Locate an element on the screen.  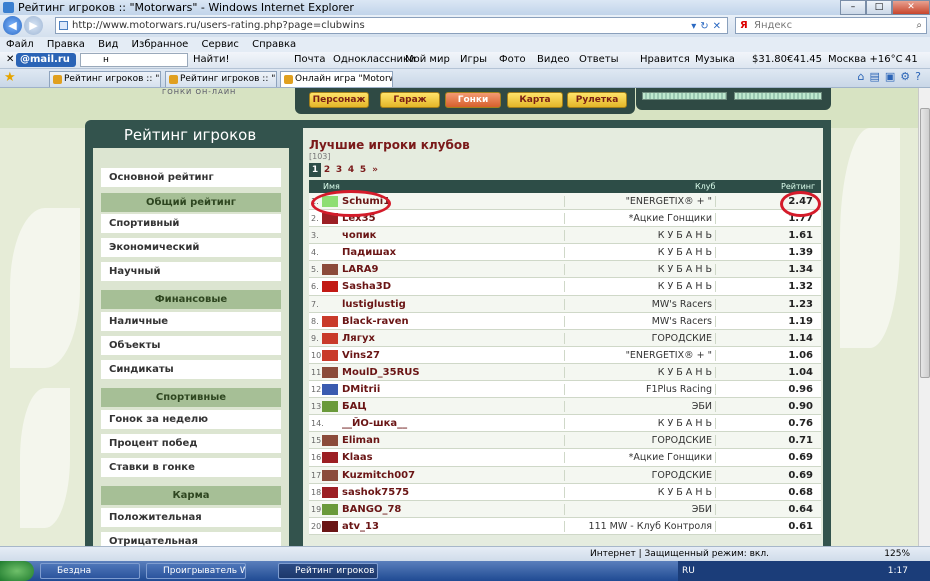
page-next: » is located at coordinates (375, 170).